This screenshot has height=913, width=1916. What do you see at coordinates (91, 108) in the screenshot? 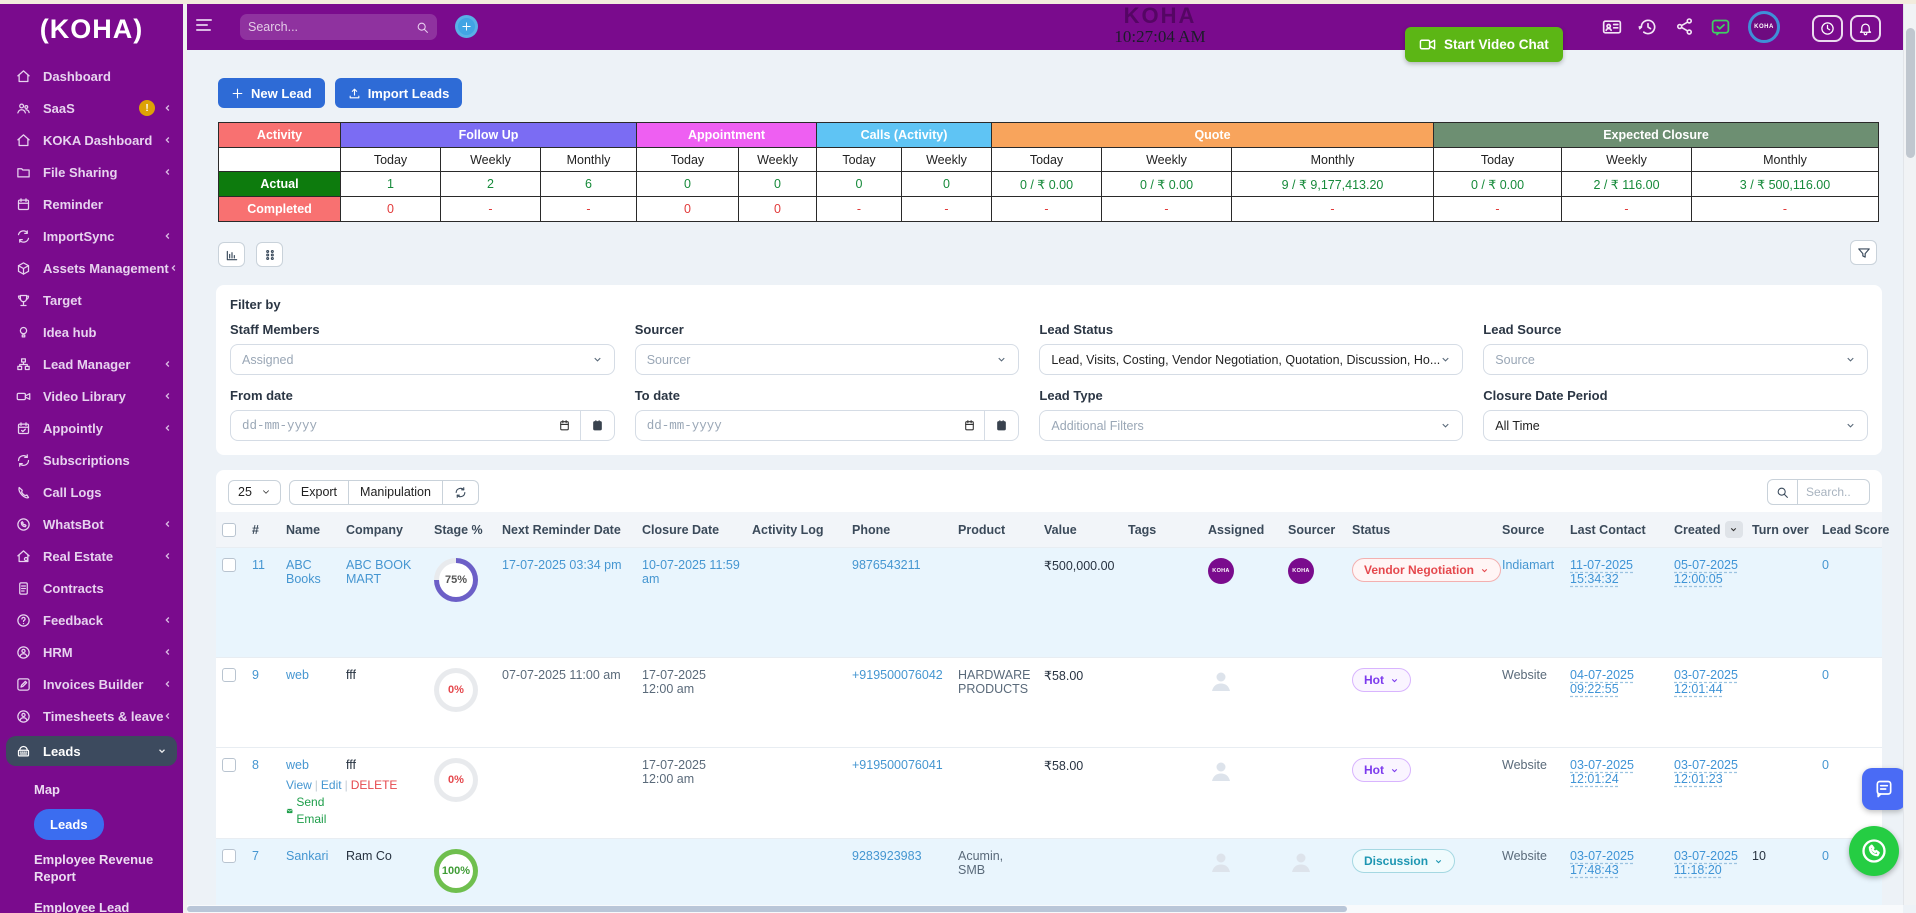
I see `sidebar-item-saas: SaaS!` at bounding box center [91, 108].